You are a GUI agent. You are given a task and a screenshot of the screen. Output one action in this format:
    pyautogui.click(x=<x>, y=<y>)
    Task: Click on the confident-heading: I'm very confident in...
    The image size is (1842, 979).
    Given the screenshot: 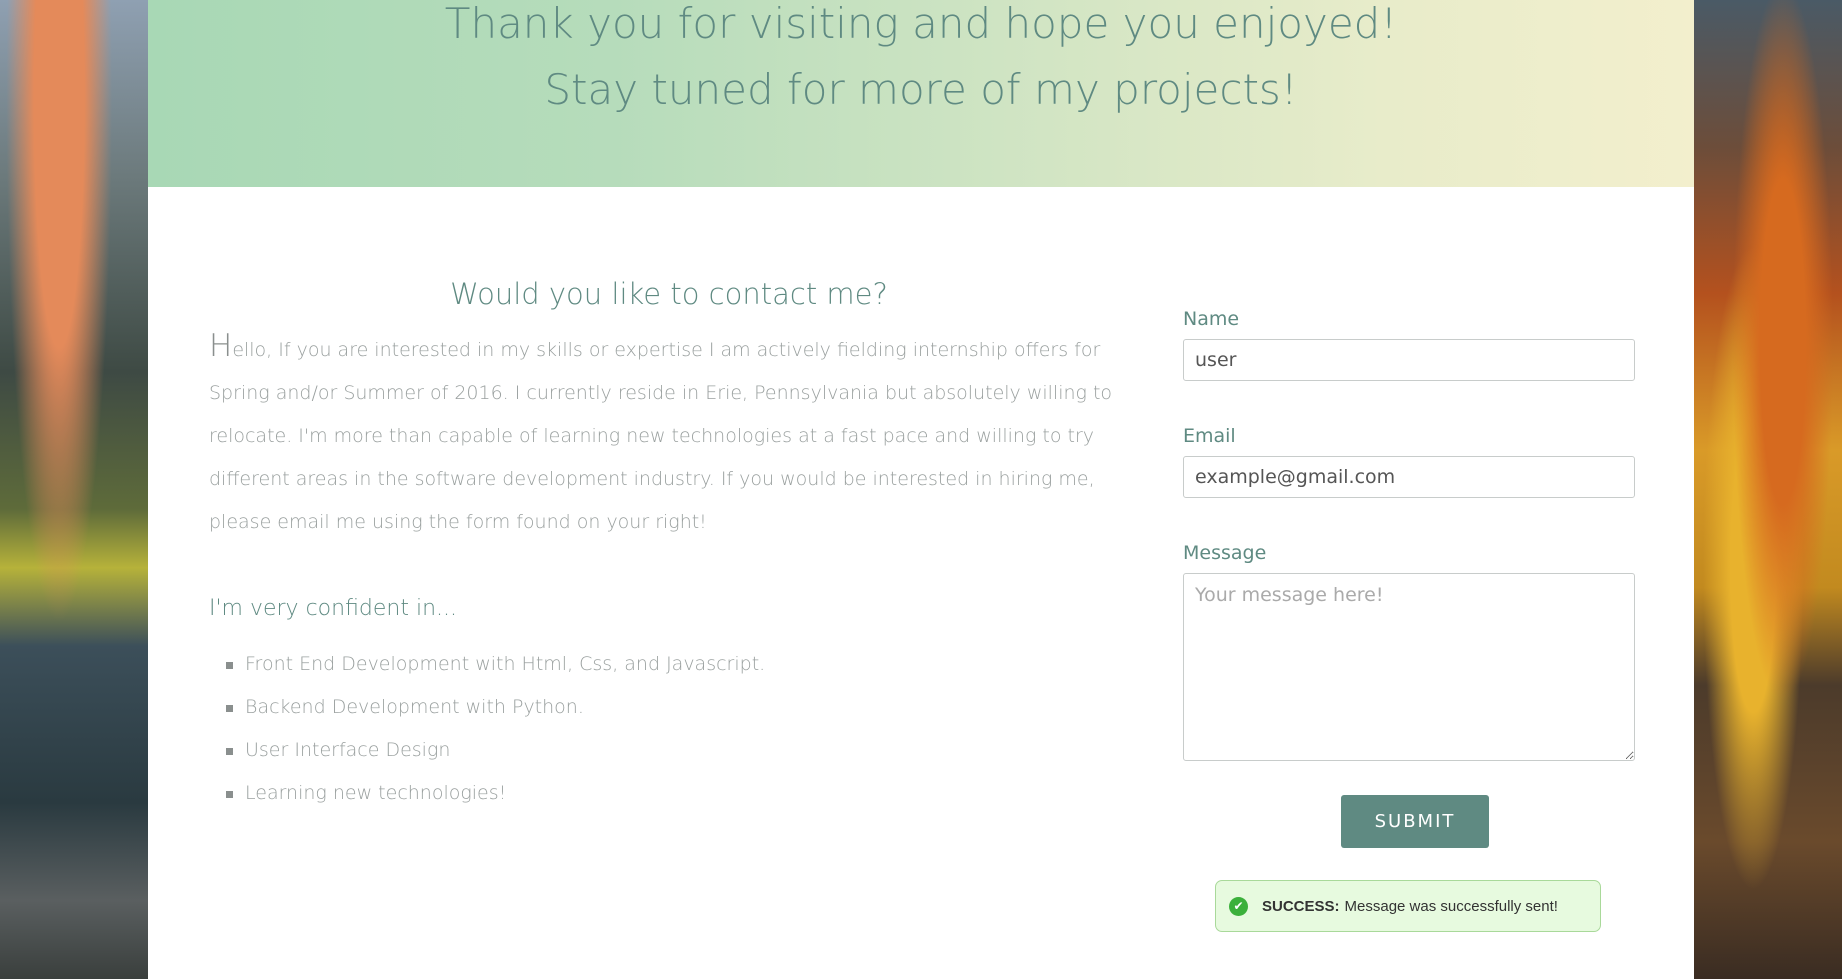 What is the action you would take?
    pyautogui.click(x=333, y=608)
    